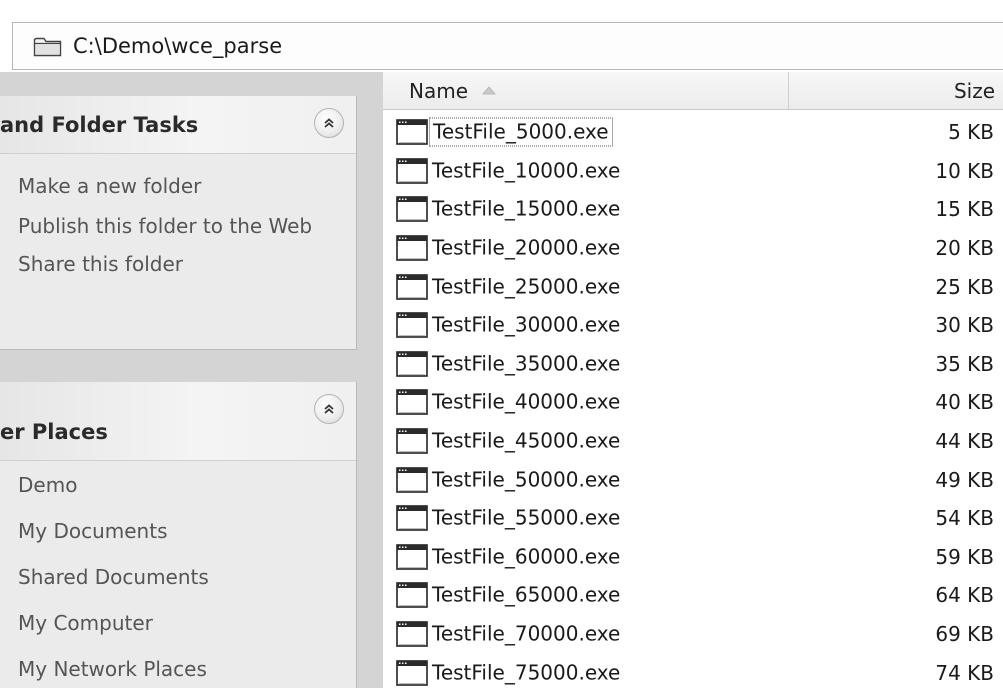 This screenshot has height=688, width=1003. I want to click on file-name: TestFile_50000.exe, so click(526, 479).